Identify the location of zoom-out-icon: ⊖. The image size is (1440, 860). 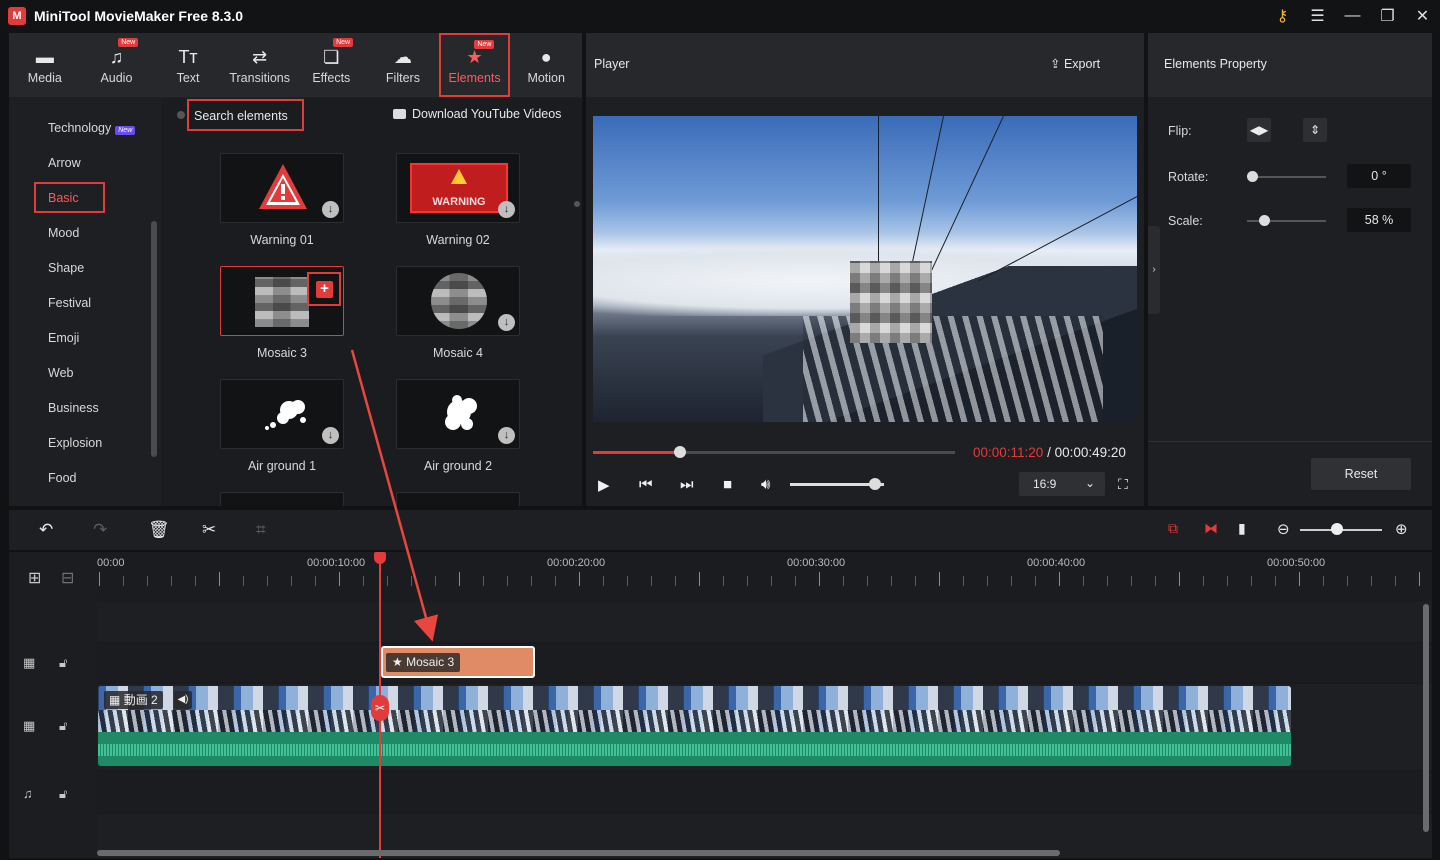
(1283, 529).